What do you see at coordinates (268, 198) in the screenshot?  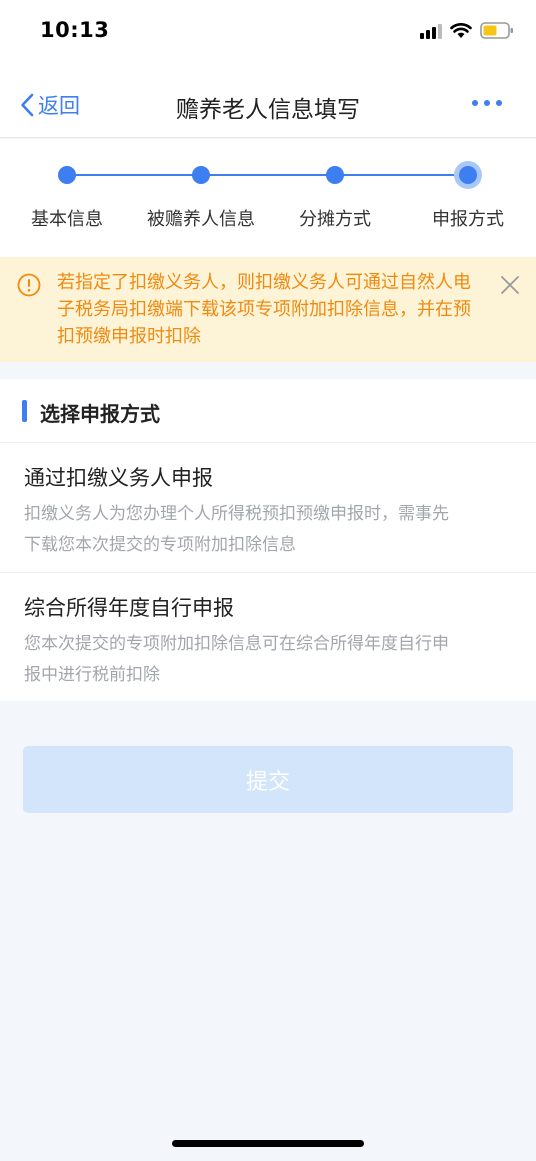 I see `step-progress: 基本信息 被赡养人信息 分摊方式 申报方式` at bounding box center [268, 198].